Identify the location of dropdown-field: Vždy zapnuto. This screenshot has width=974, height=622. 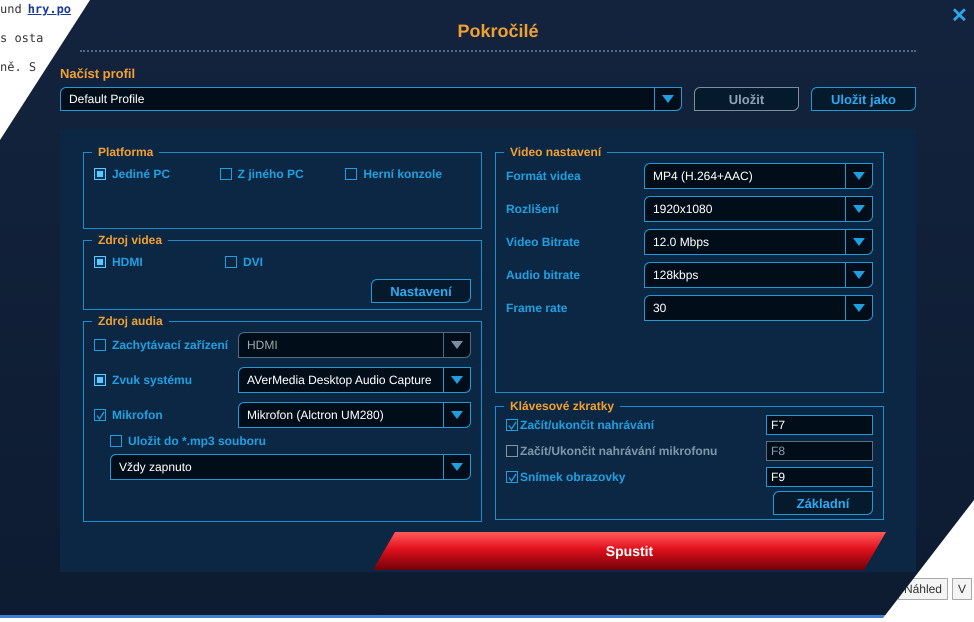
(290, 467).